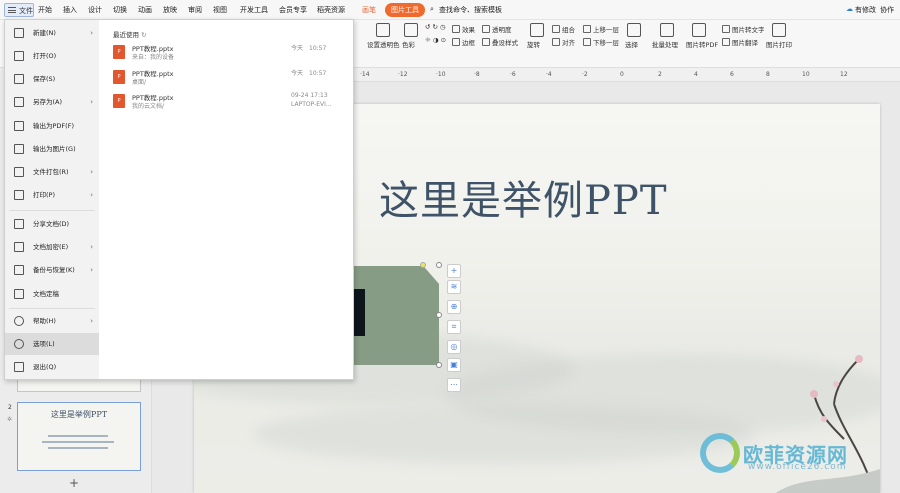 The image size is (900, 493). What do you see at coordinates (19, 10) in the screenshot?
I see `tab-file: 文件` at bounding box center [19, 10].